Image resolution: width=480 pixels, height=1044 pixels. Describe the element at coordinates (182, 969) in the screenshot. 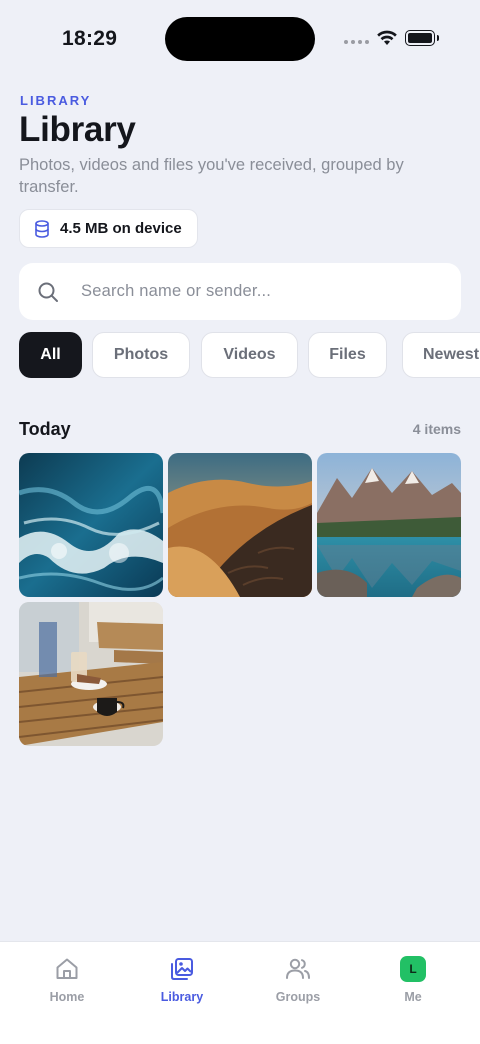

I see `library-icon` at that location.